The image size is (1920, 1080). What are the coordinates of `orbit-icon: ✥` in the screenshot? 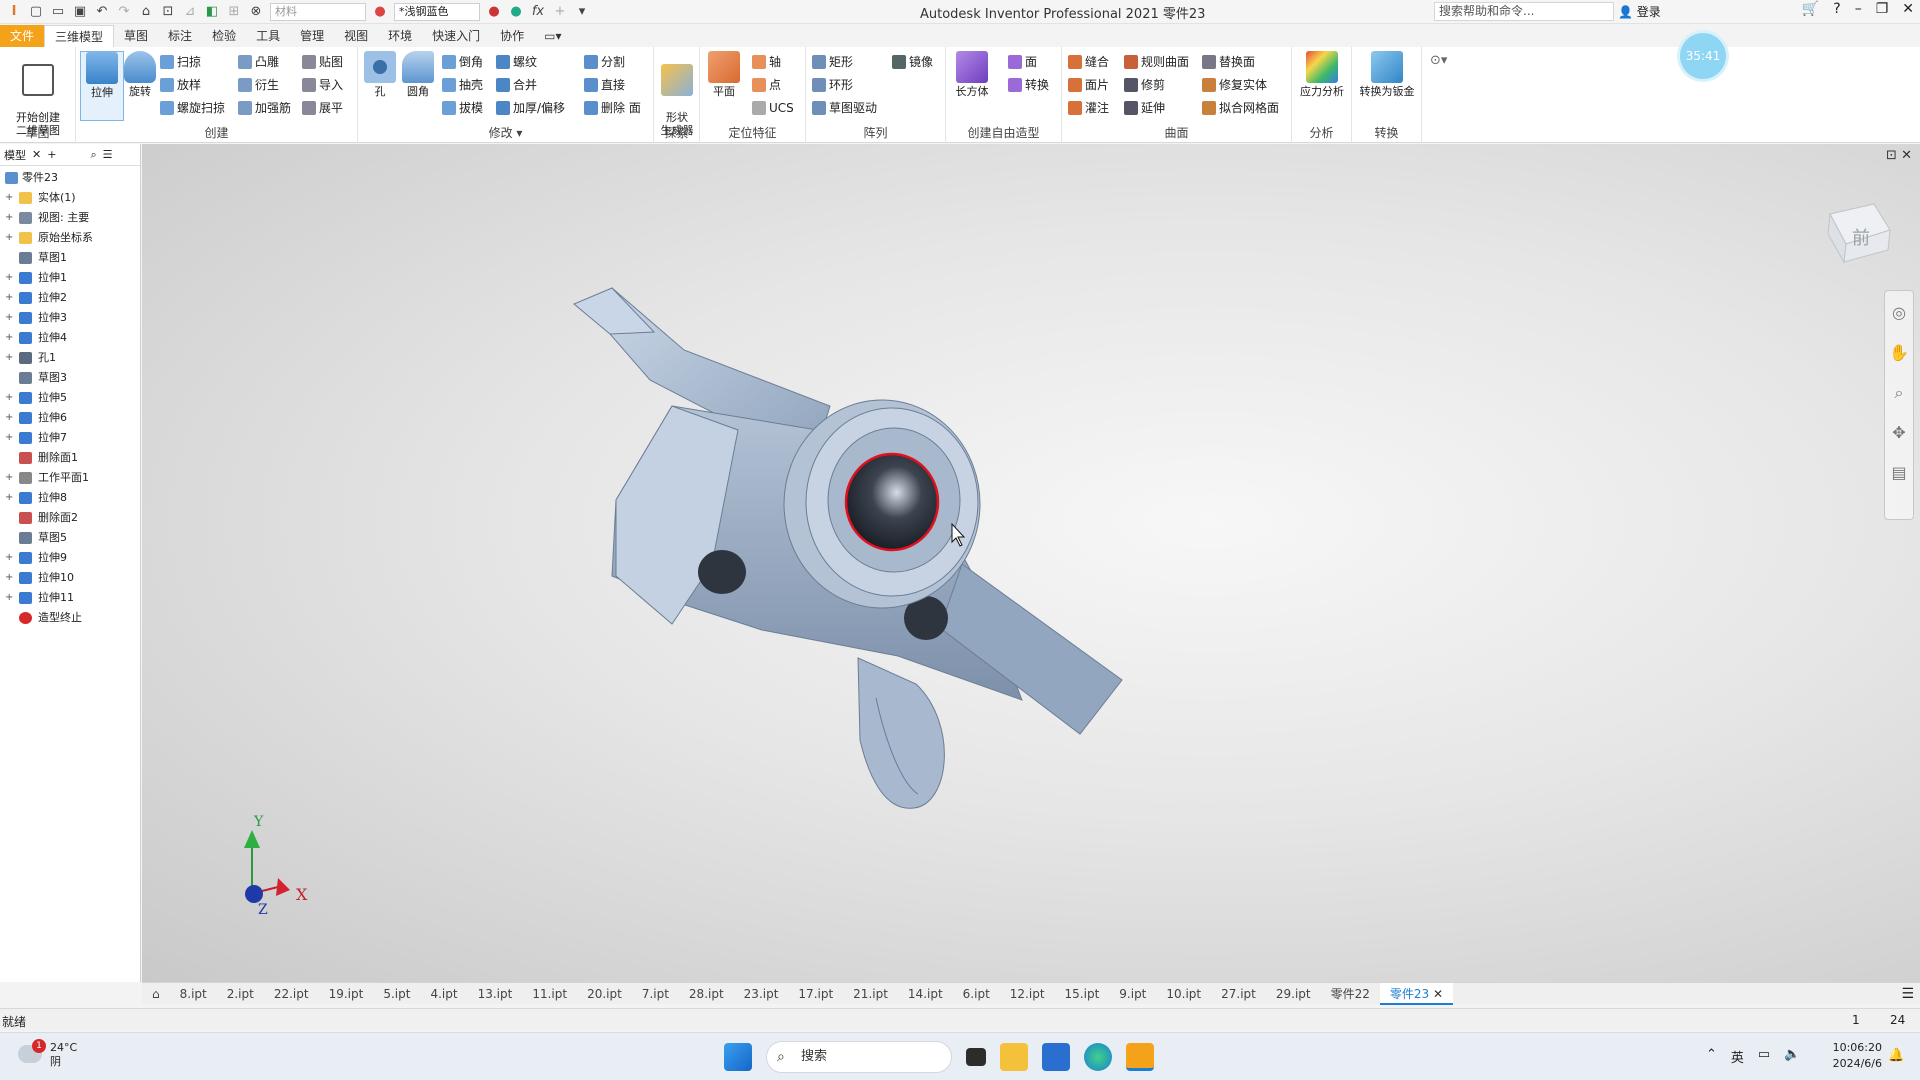 It's located at (1899, 433).